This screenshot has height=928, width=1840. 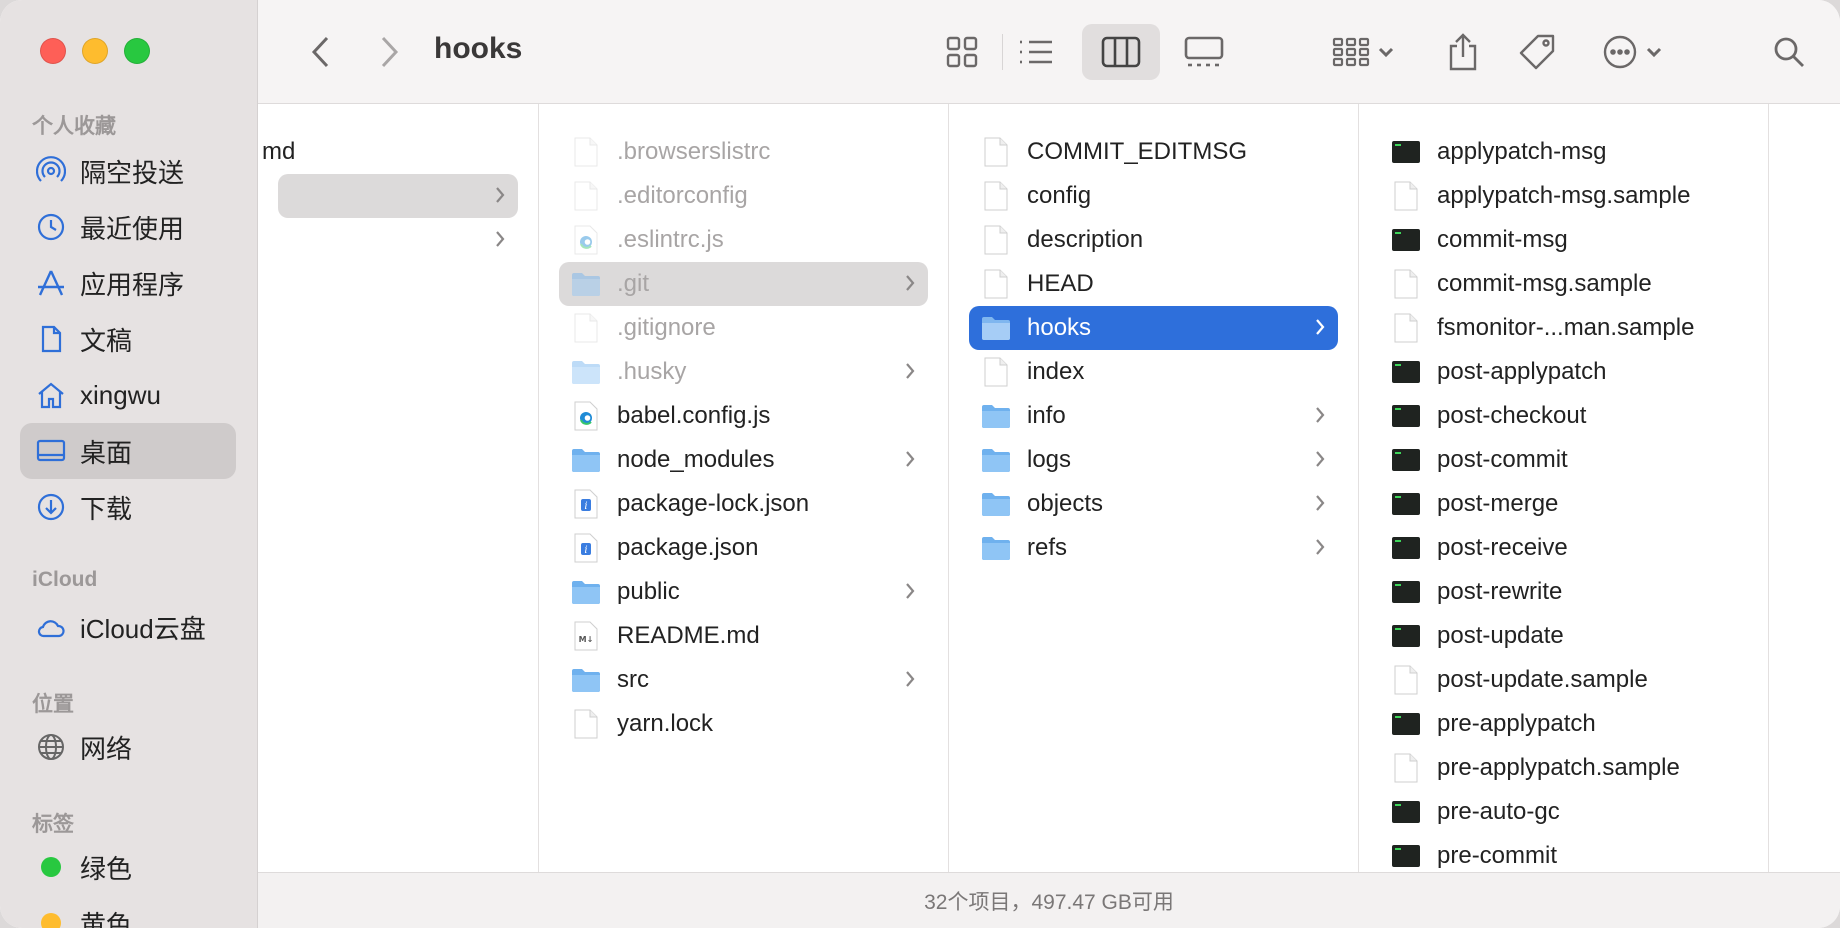 I want to click on sidebar-item: 文稿, so click(x=128, y=339).